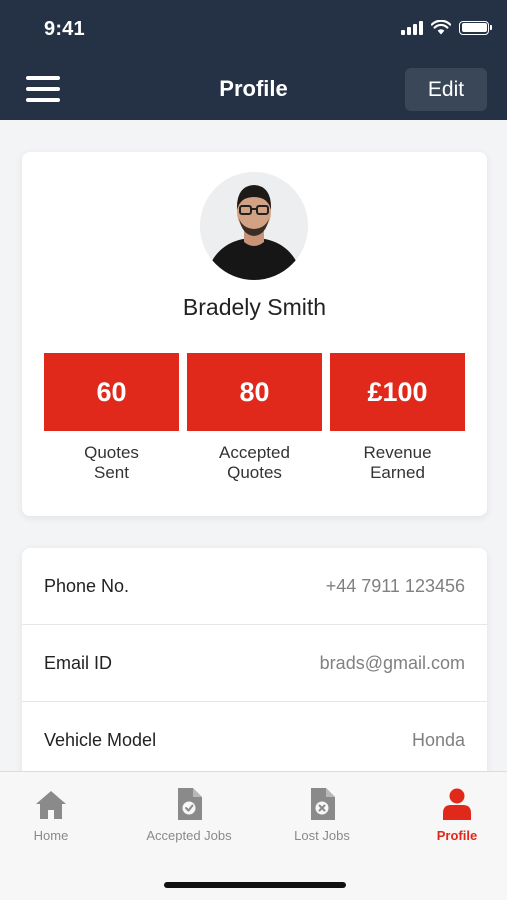 The width and height of the screenshot is (507, 900). I want to click on edit-button: Edit, so click(446, 89).